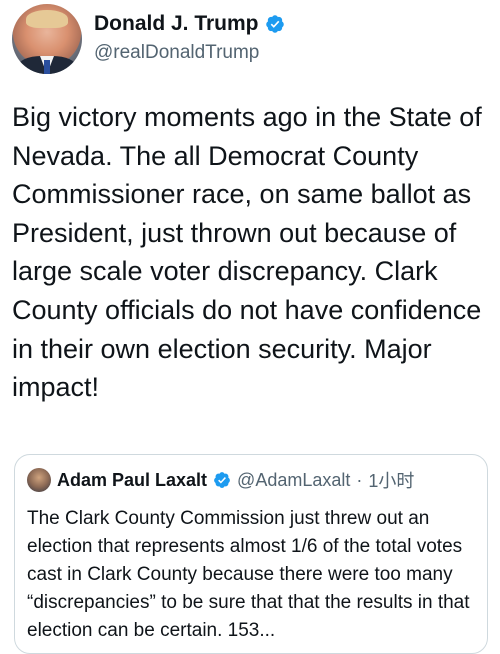 The width and height of the screenshot is (500, 654). I want to click on quoted-author-handle: @AdamLaxalt, so click(294, 479).